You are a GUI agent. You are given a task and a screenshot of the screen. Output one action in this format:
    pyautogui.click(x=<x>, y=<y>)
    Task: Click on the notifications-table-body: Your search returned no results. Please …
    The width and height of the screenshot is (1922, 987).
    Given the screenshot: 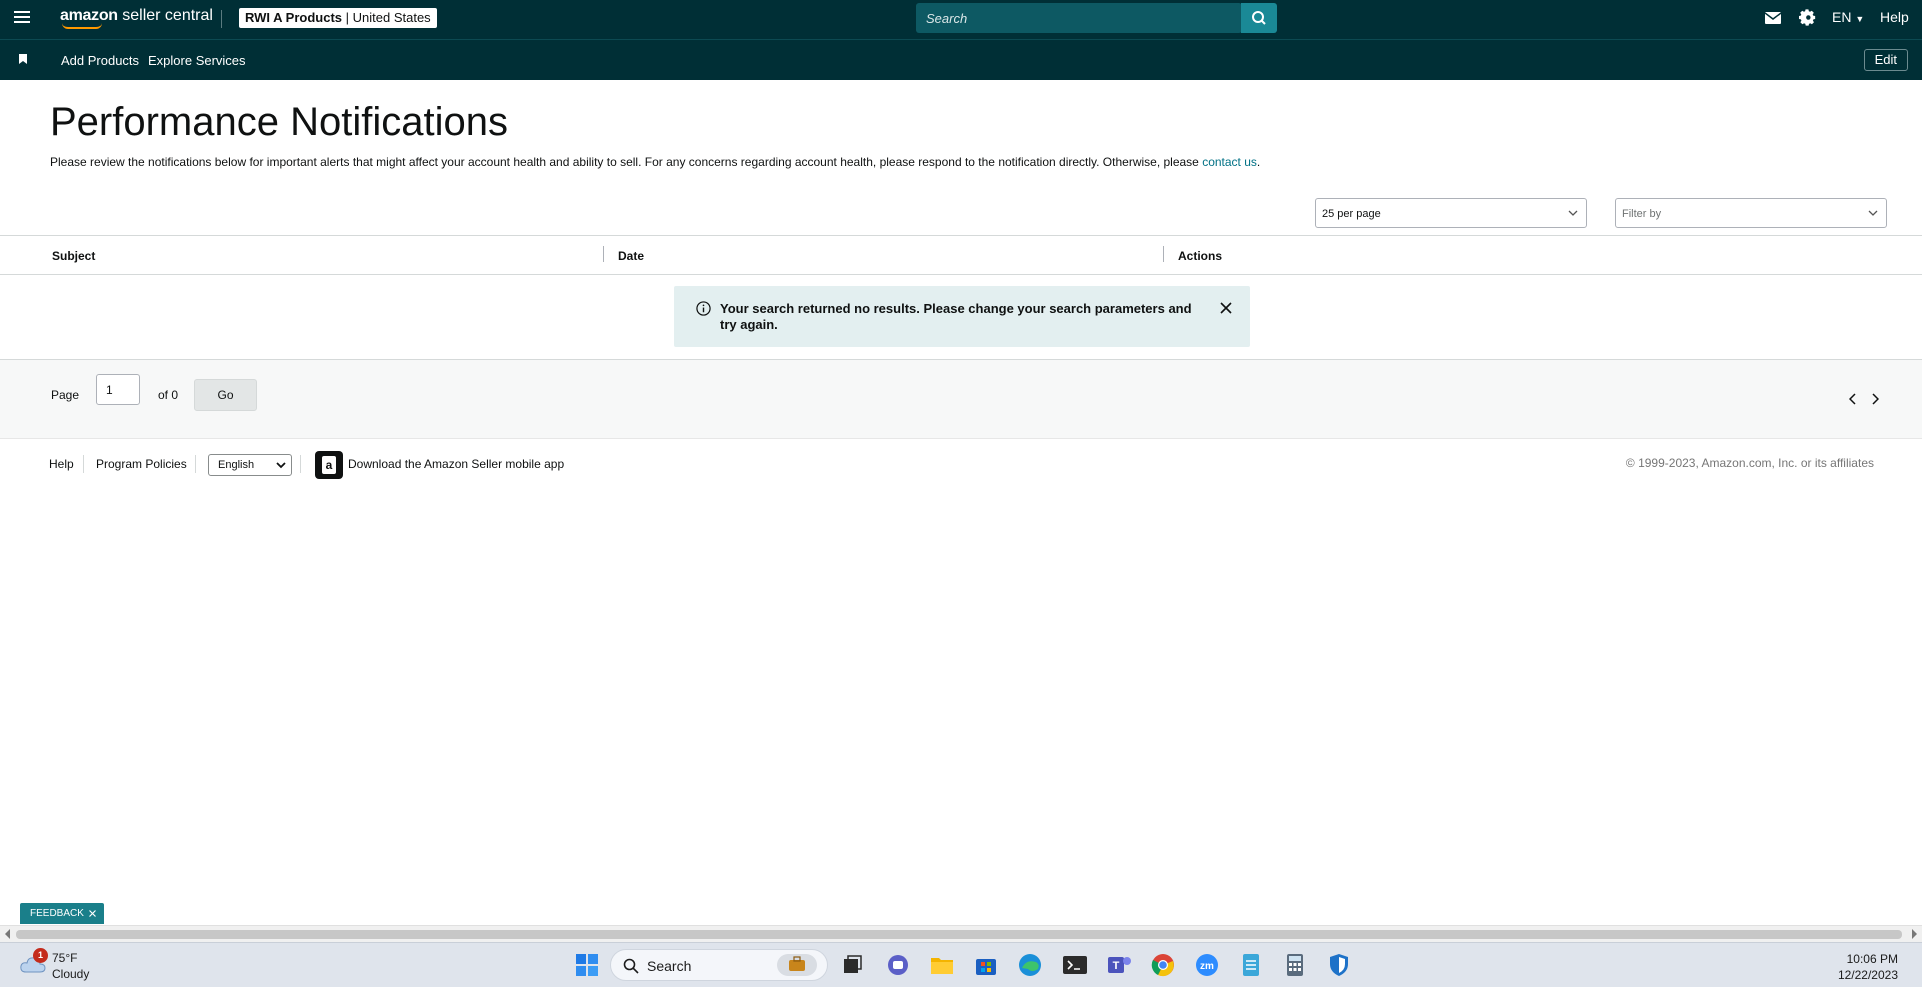 What is the action you would take?
    pyautogui.click(x=961, y=317)
    